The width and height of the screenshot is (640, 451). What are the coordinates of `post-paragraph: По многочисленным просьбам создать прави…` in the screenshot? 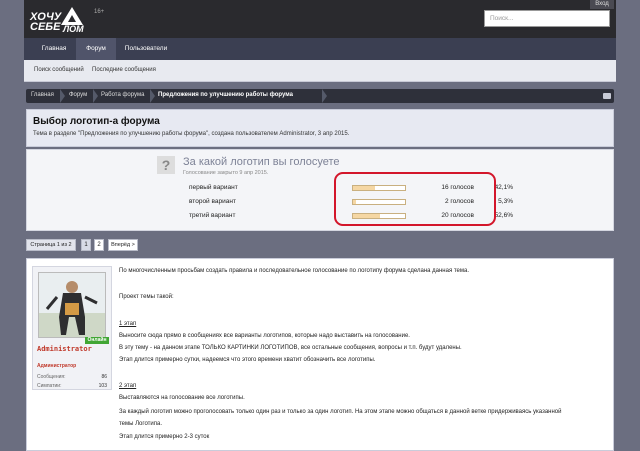 It's located at (294, 271).